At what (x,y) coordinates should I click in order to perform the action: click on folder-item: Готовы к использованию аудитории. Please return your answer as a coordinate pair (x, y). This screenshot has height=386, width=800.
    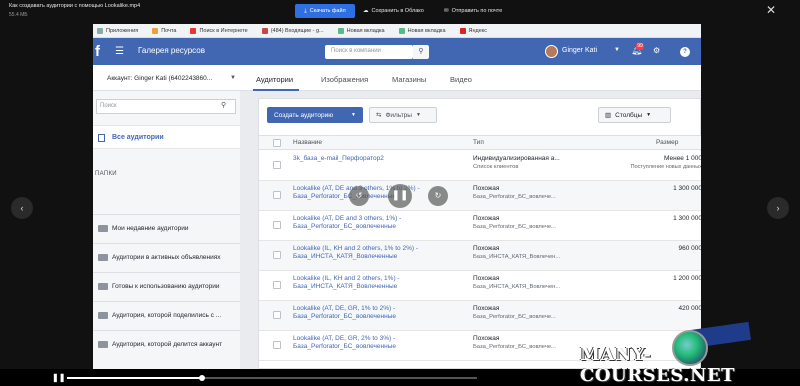
    Looking at the image, I should click on (166, 286).